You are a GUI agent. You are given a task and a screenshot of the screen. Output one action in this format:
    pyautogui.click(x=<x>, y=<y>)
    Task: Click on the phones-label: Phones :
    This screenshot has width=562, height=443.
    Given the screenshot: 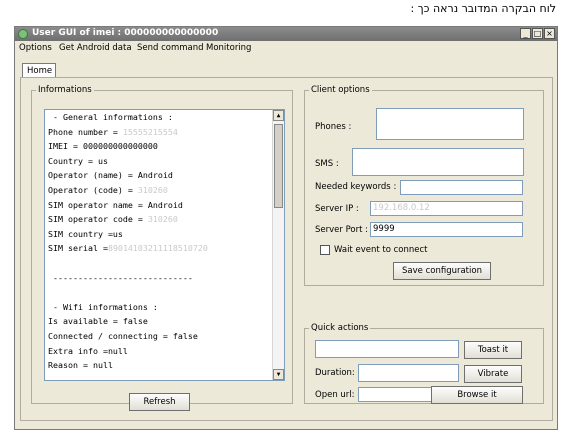 What is the action you would take?
    pyautogui.click(x=333, y=127)
    